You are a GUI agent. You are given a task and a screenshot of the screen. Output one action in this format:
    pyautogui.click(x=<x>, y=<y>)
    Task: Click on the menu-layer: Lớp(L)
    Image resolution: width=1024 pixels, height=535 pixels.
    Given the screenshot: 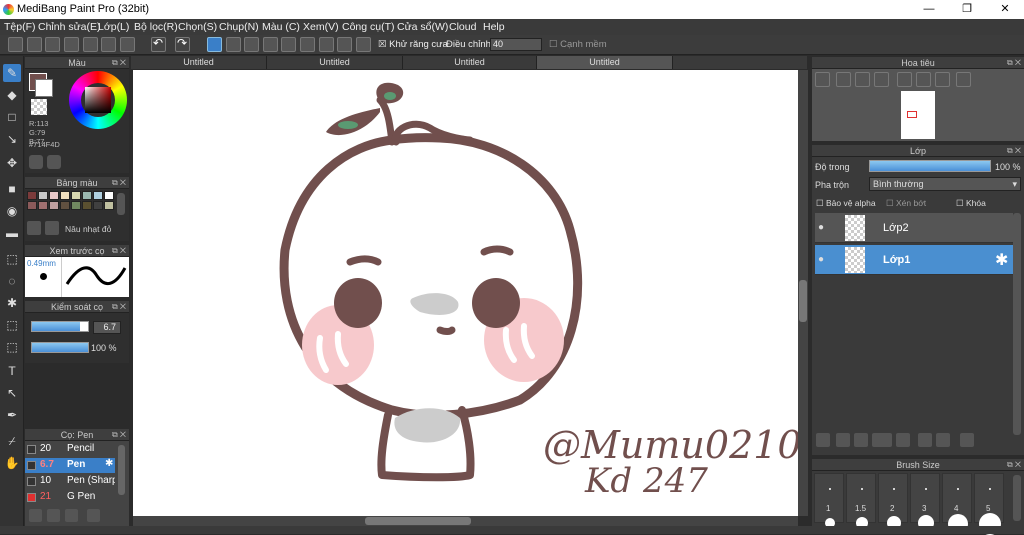 What is the action you would take?
    pyautogui.click(x=113, y=27)
    